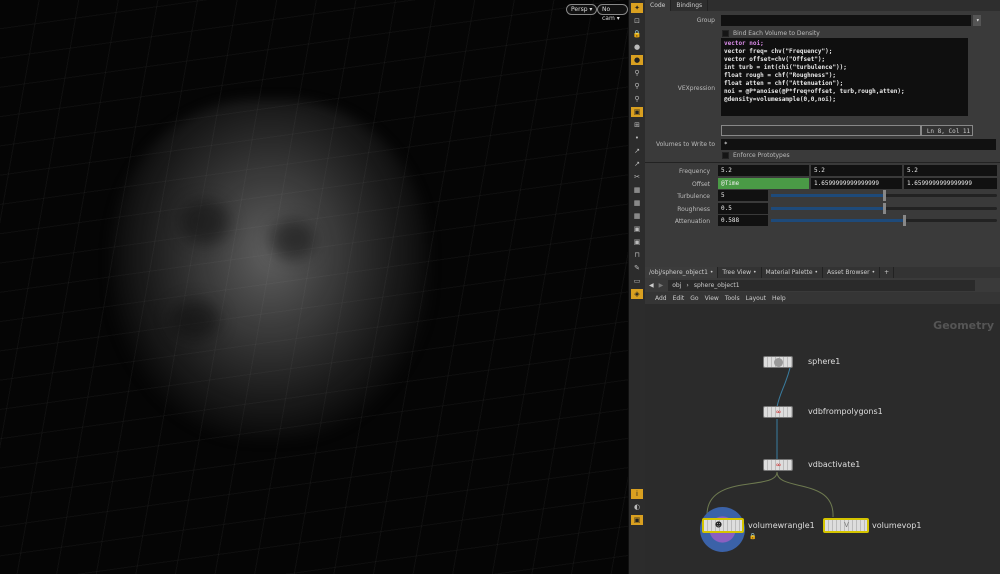 The image size is (1000, 574). Describe the element at coordinates (637, 125) in the screenshot. I see `display-icon: ⊞` at that location.